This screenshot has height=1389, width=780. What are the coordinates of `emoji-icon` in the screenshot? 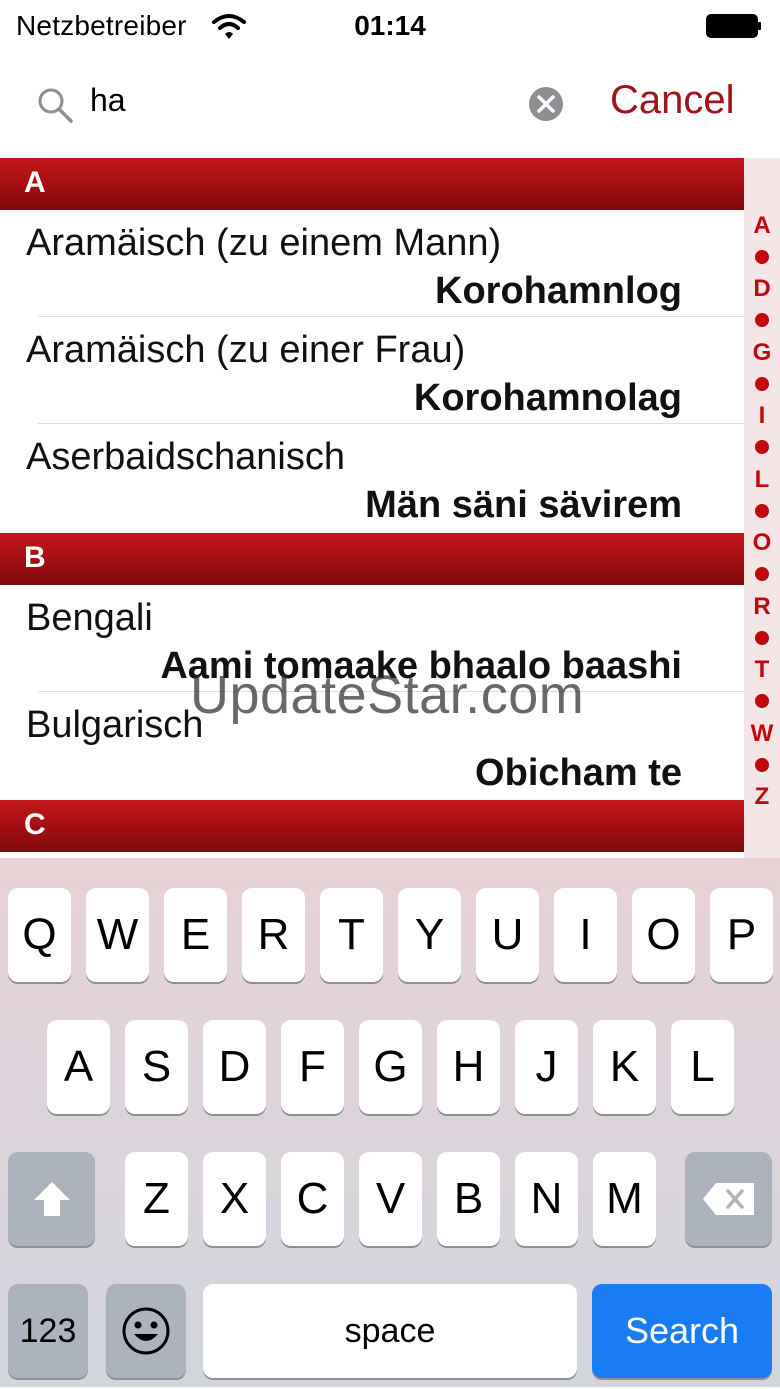 It's located at (146, 1331).